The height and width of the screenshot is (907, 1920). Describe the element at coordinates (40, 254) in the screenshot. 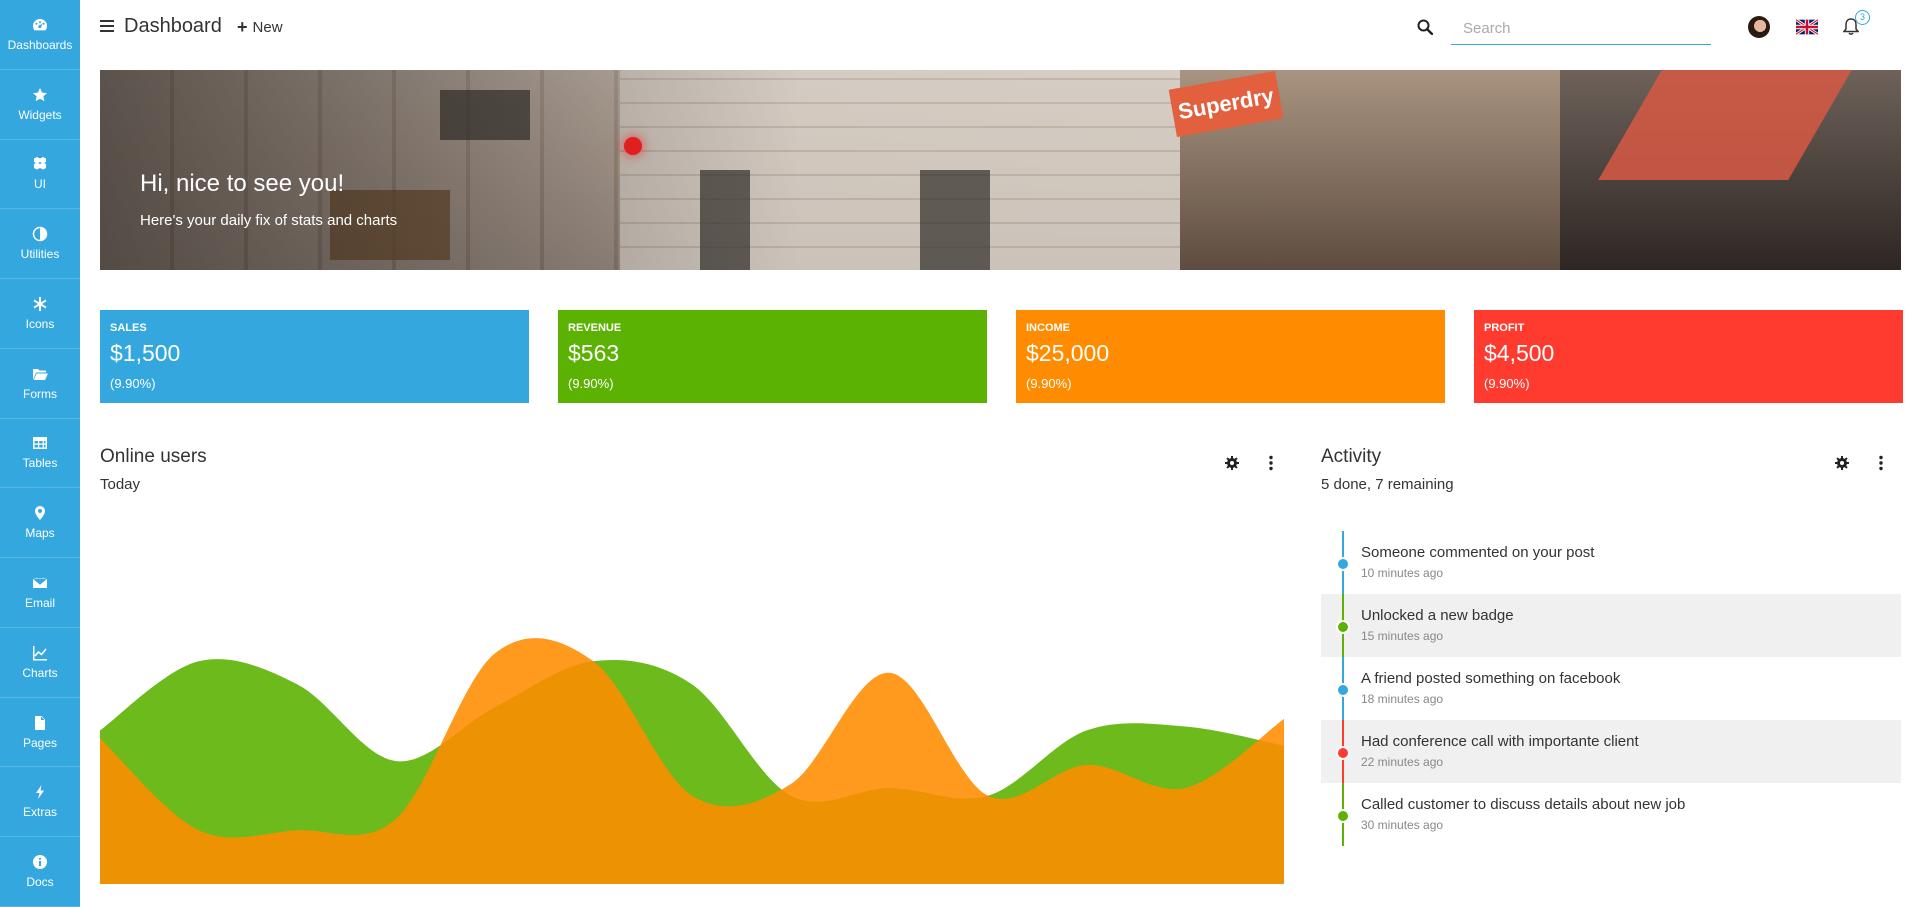

I see `sidebar-item-label: Utilities` at that location.